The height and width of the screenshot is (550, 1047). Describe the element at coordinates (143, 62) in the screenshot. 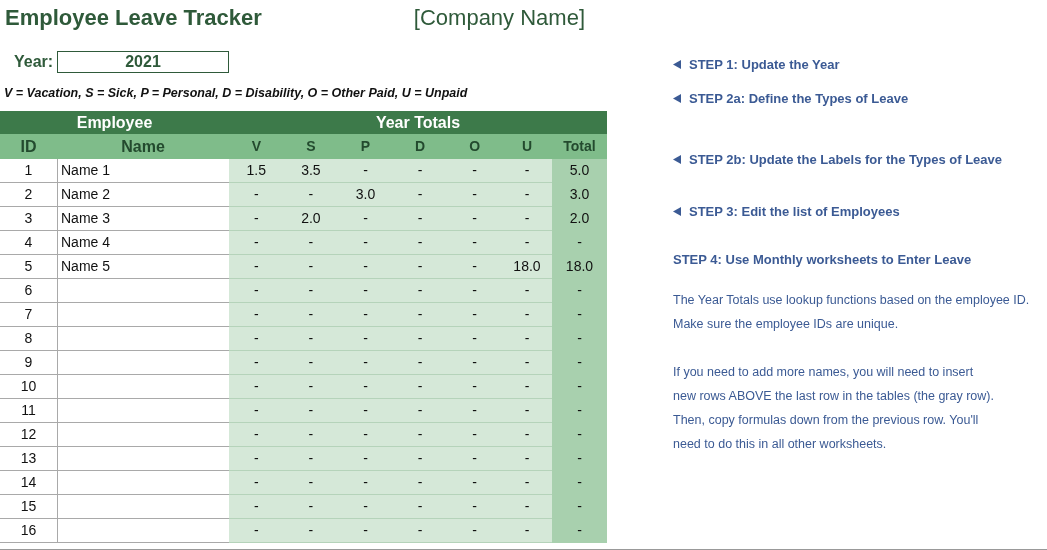

I see `year-field: 2021` at that location.